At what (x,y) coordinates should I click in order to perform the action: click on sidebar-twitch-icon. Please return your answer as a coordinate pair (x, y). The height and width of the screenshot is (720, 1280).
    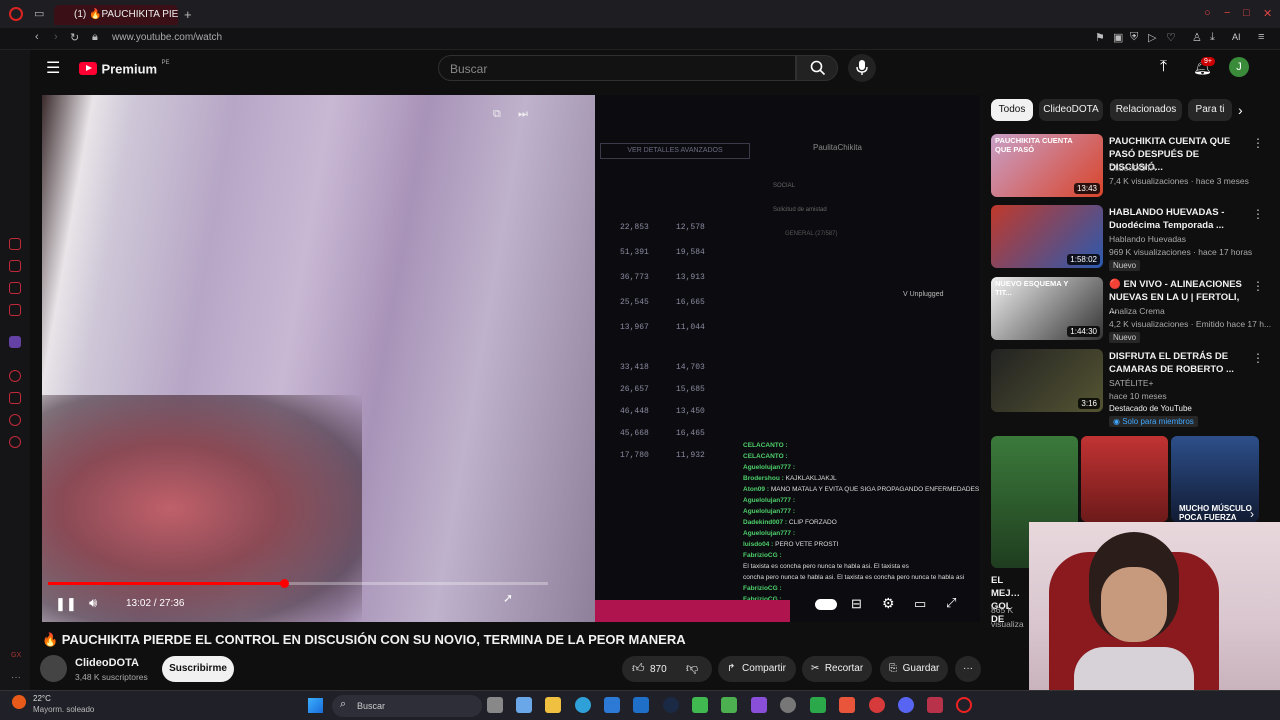
    Looking at the image, I should click on (15, 342).